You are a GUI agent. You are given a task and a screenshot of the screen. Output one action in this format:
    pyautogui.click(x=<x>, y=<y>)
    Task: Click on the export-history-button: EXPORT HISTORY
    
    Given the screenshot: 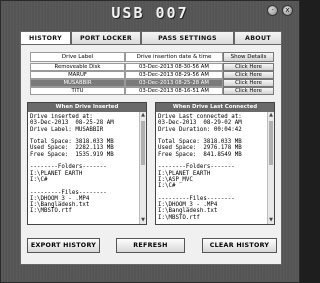 What is the action you would take?
    pyautogui.click(x=63, y=245)
    